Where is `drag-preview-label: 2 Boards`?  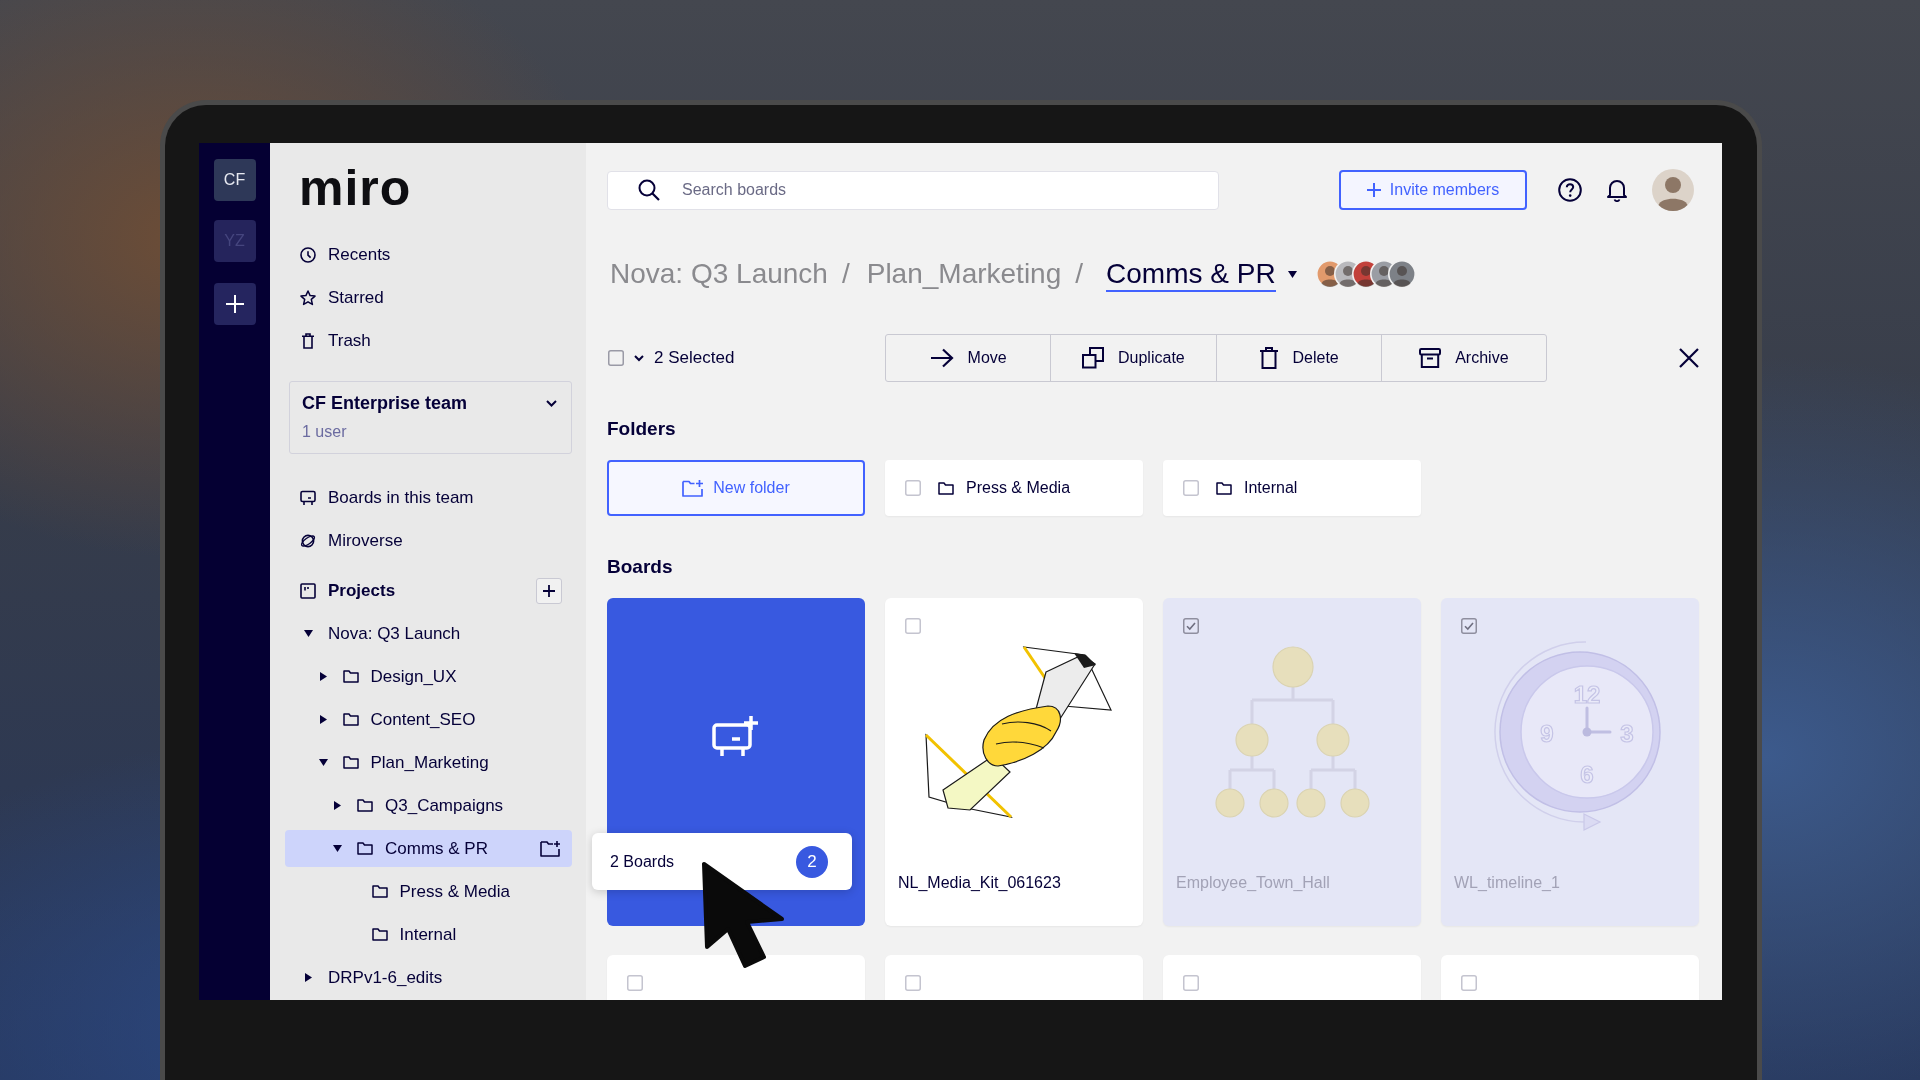 drag-preview-label: 2 Boards is located at coordinates (642, 861).